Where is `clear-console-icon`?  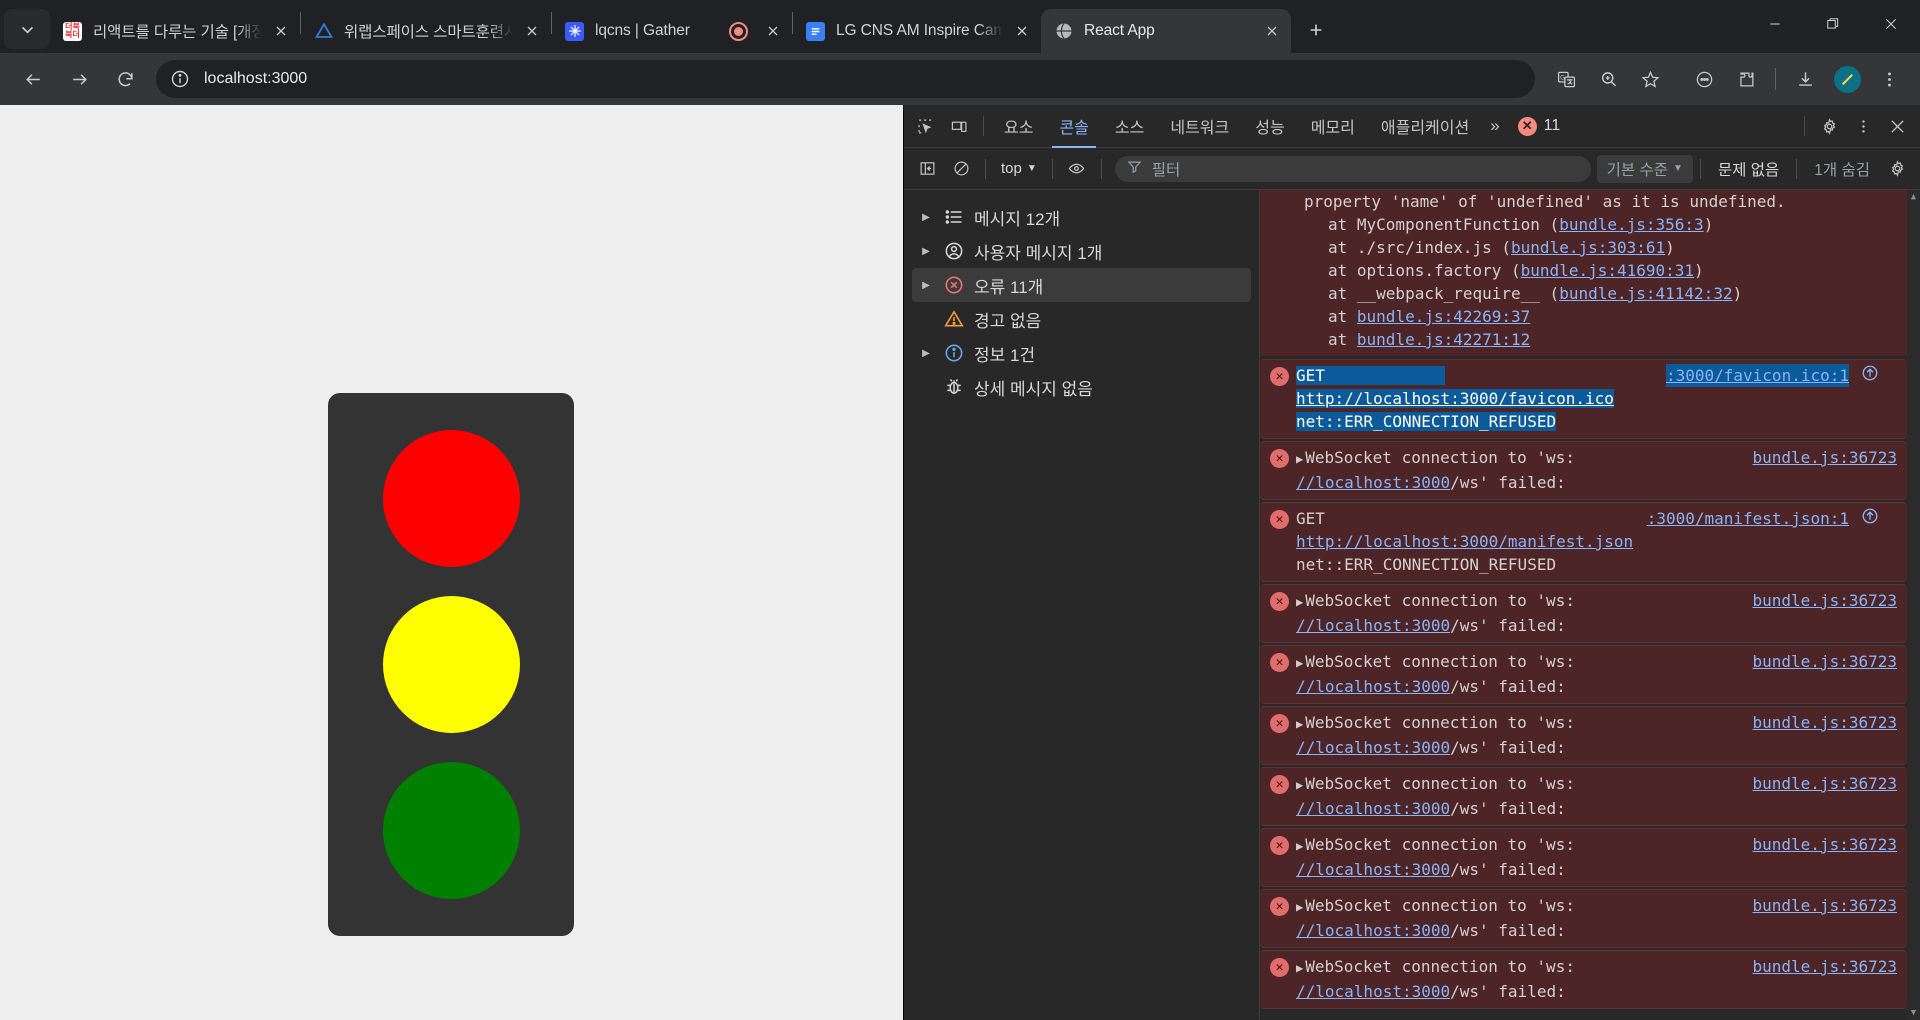
clear-console-icon is located at coordinates (961, 169).